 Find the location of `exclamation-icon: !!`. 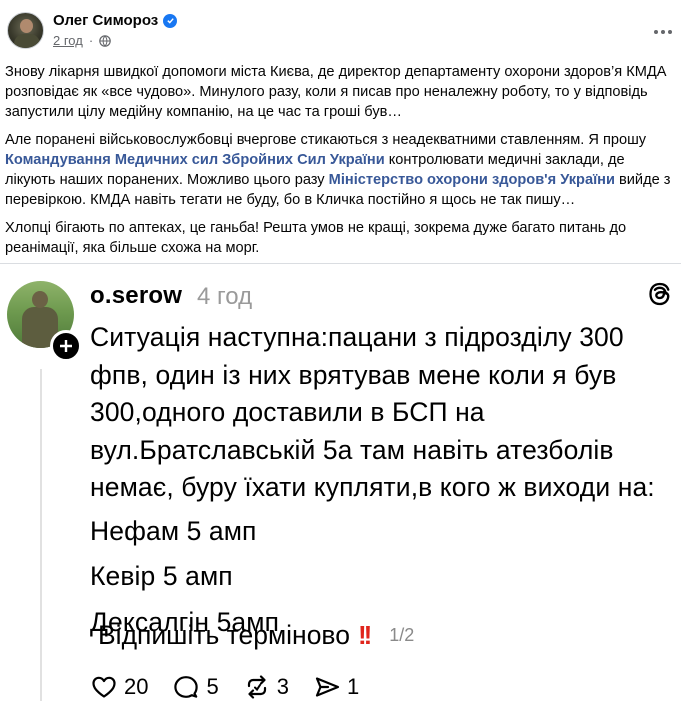

exclamation-icon: !! is located at coordinates (364, 635).